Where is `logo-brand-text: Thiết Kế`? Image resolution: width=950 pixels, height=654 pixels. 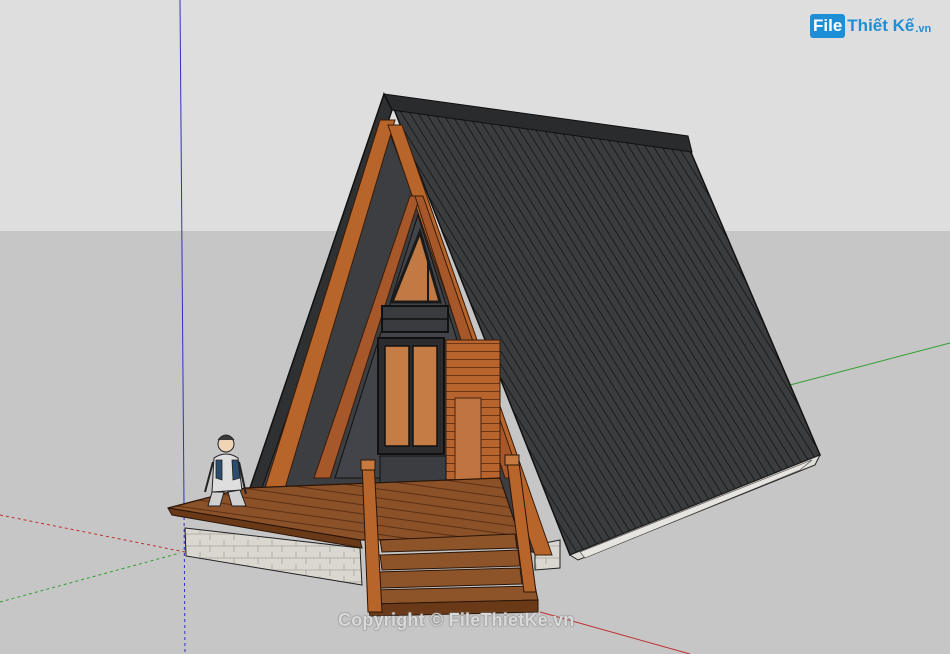
logo-brand-text: Thiết Kế is located at coordinates (881, 25).